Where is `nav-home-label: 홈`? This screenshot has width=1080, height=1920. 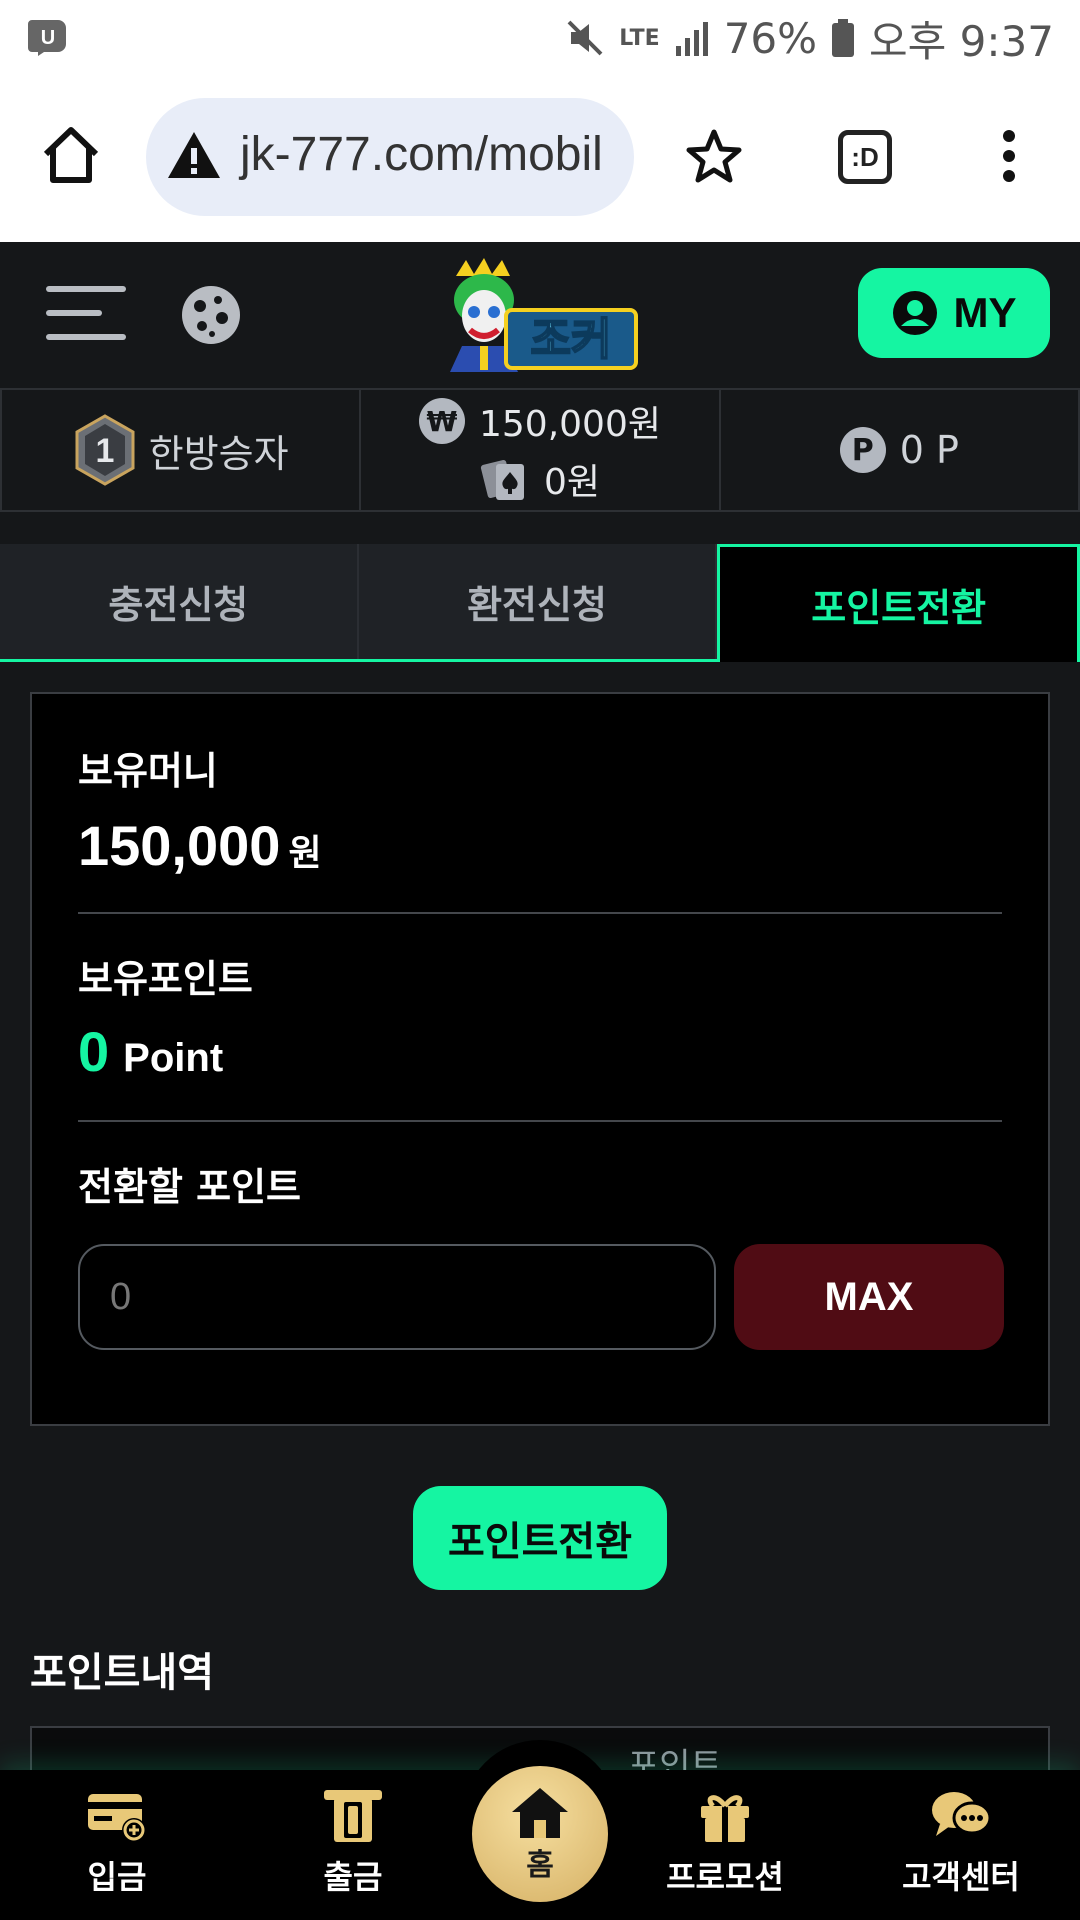
nav-home-label: 홈 is located at coordinates (540, 1865).